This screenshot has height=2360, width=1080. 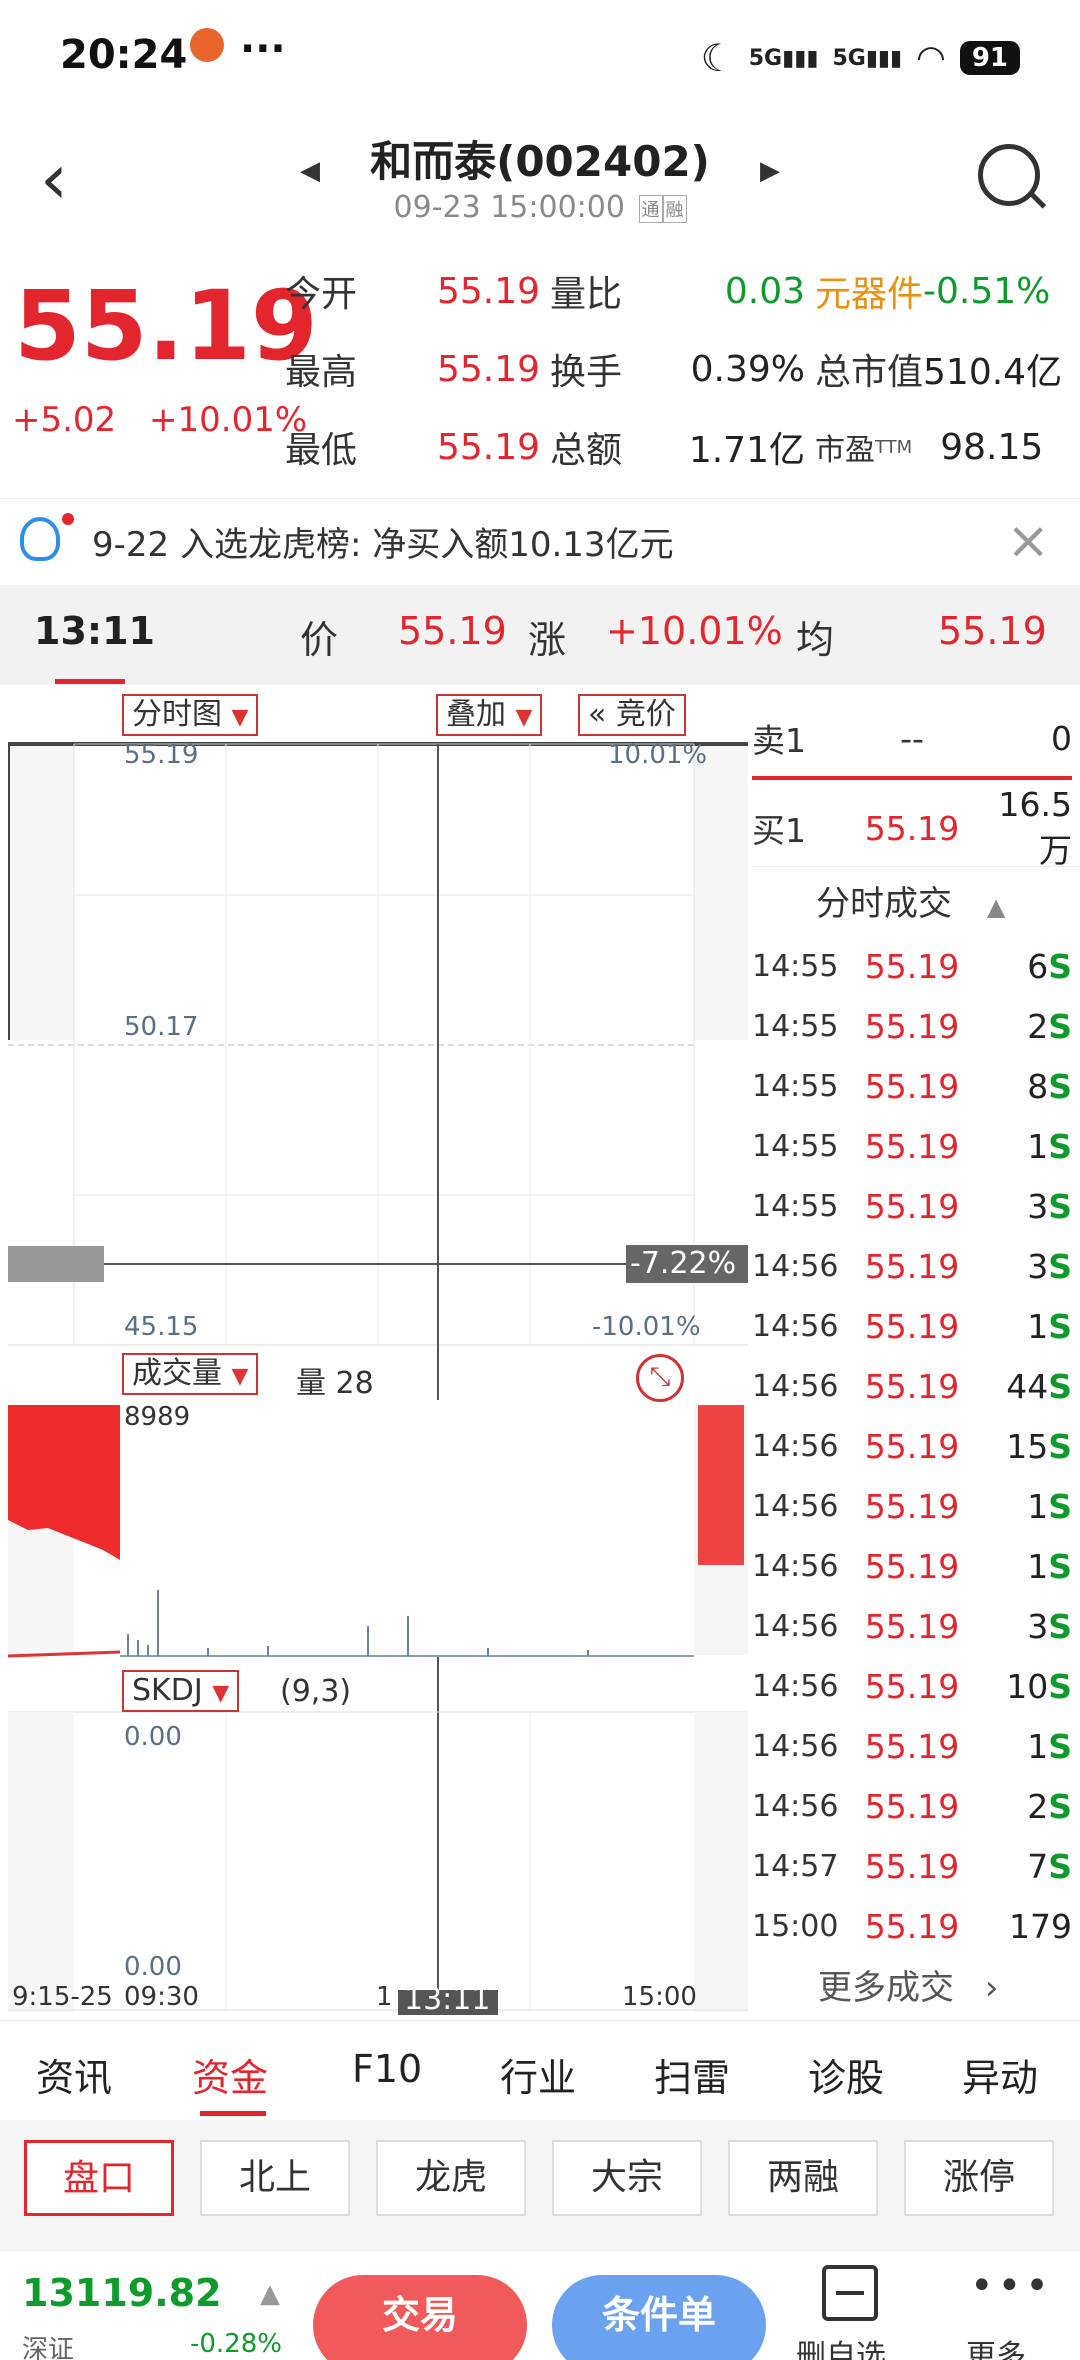 I want to click on buy1-row: 买1 55.19 16.5万, so click(x=916, y=827).